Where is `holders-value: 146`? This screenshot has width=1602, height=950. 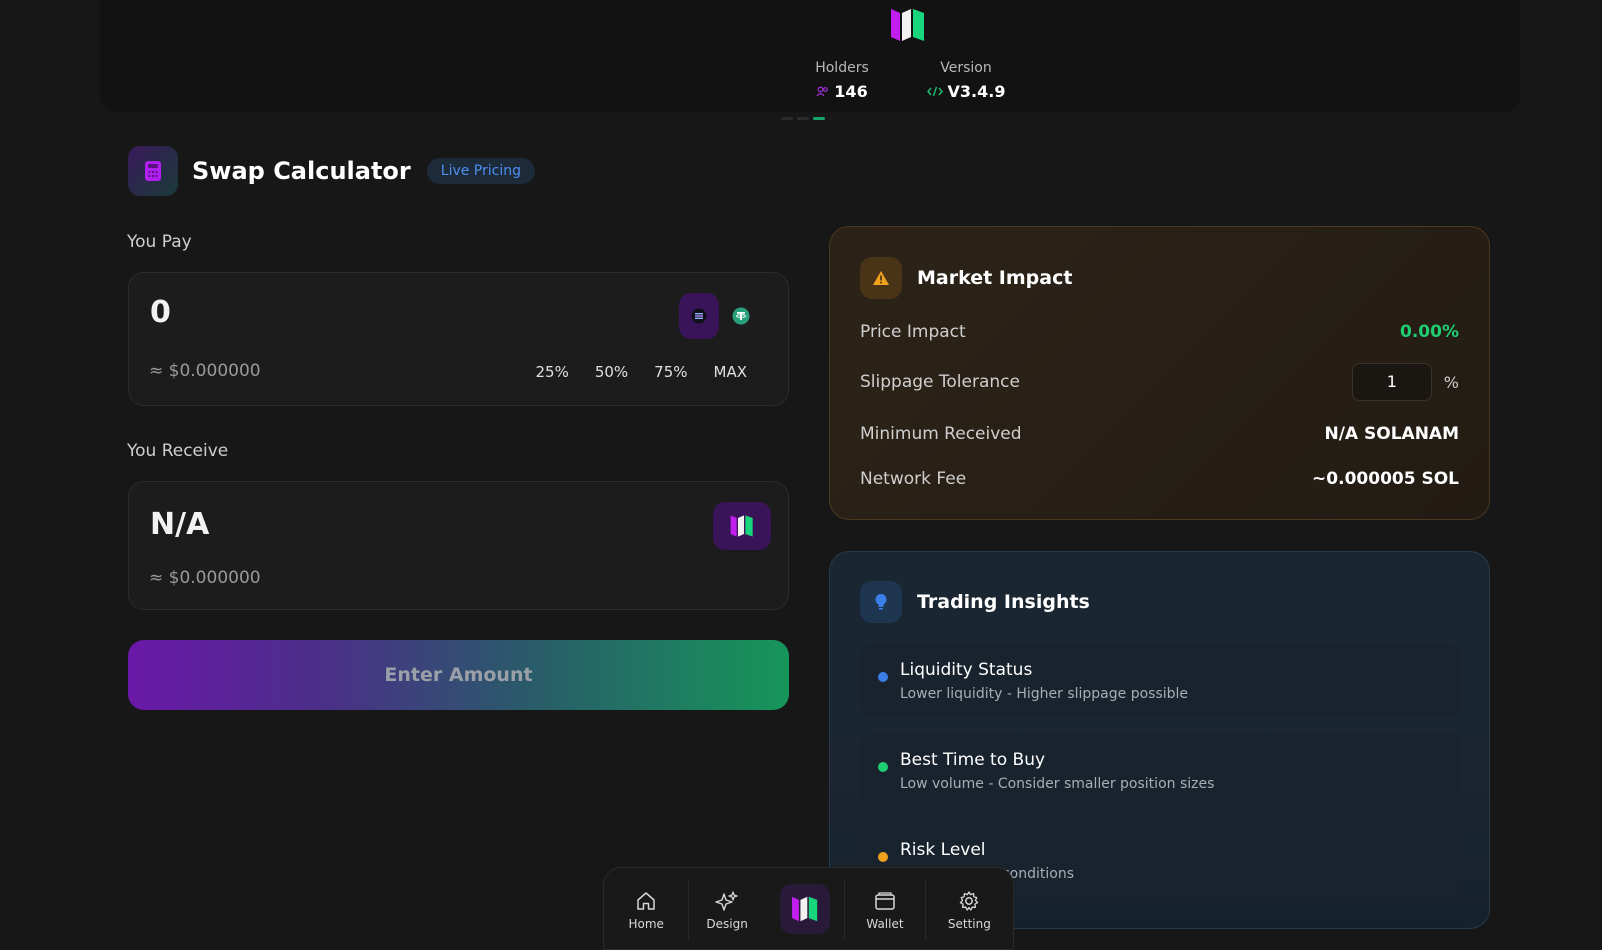 holders-value: 146 is located at coordinates (851, 91).